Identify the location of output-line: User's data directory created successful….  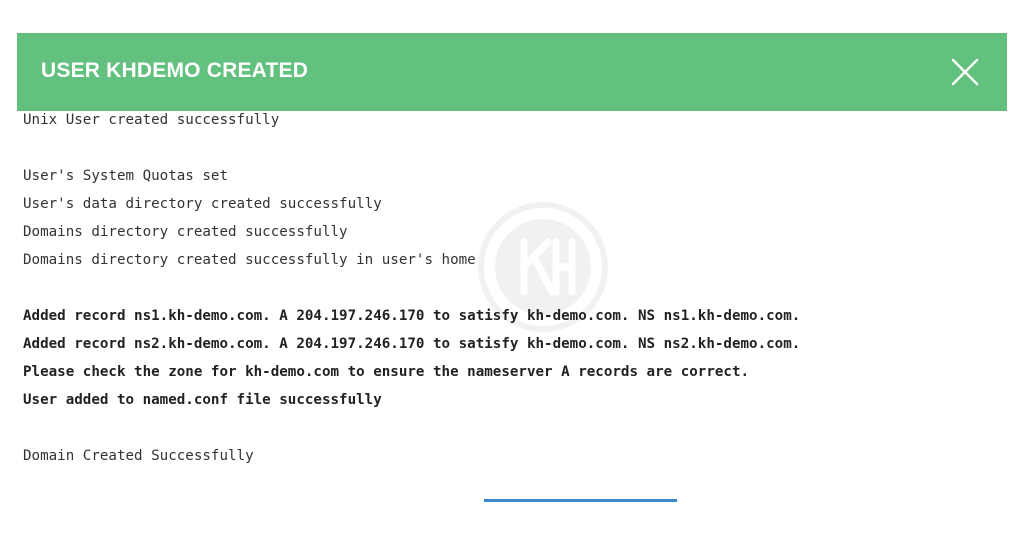
(202, 204).